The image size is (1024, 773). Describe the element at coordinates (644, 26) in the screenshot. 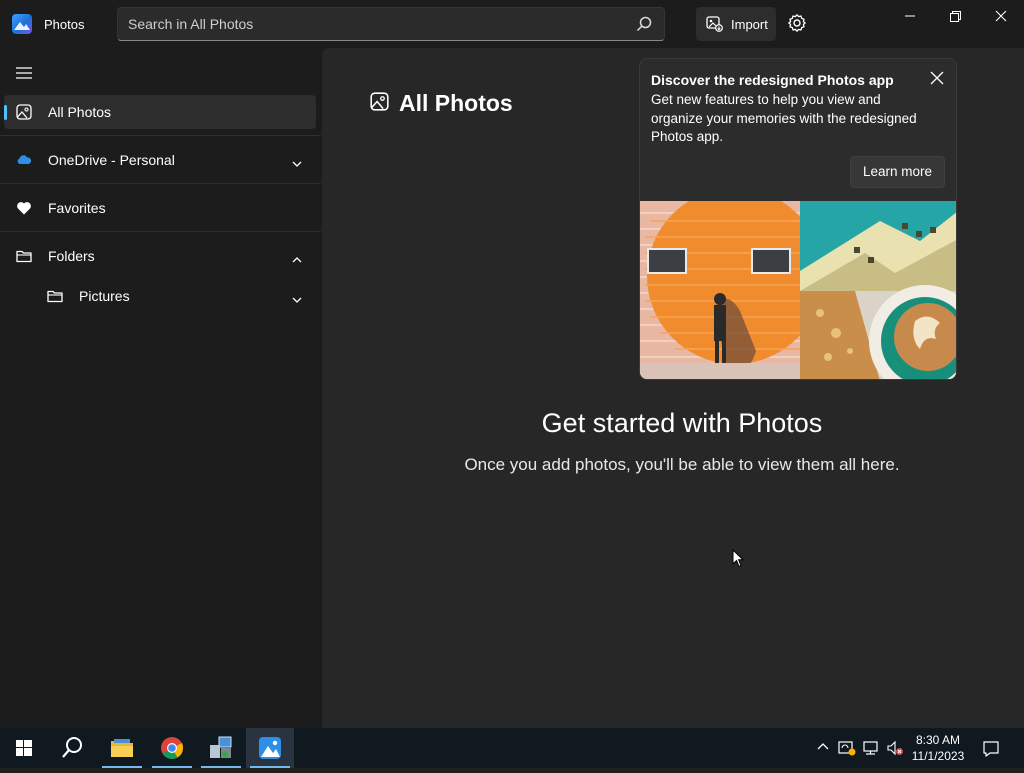

I see `search-icon` at that location.